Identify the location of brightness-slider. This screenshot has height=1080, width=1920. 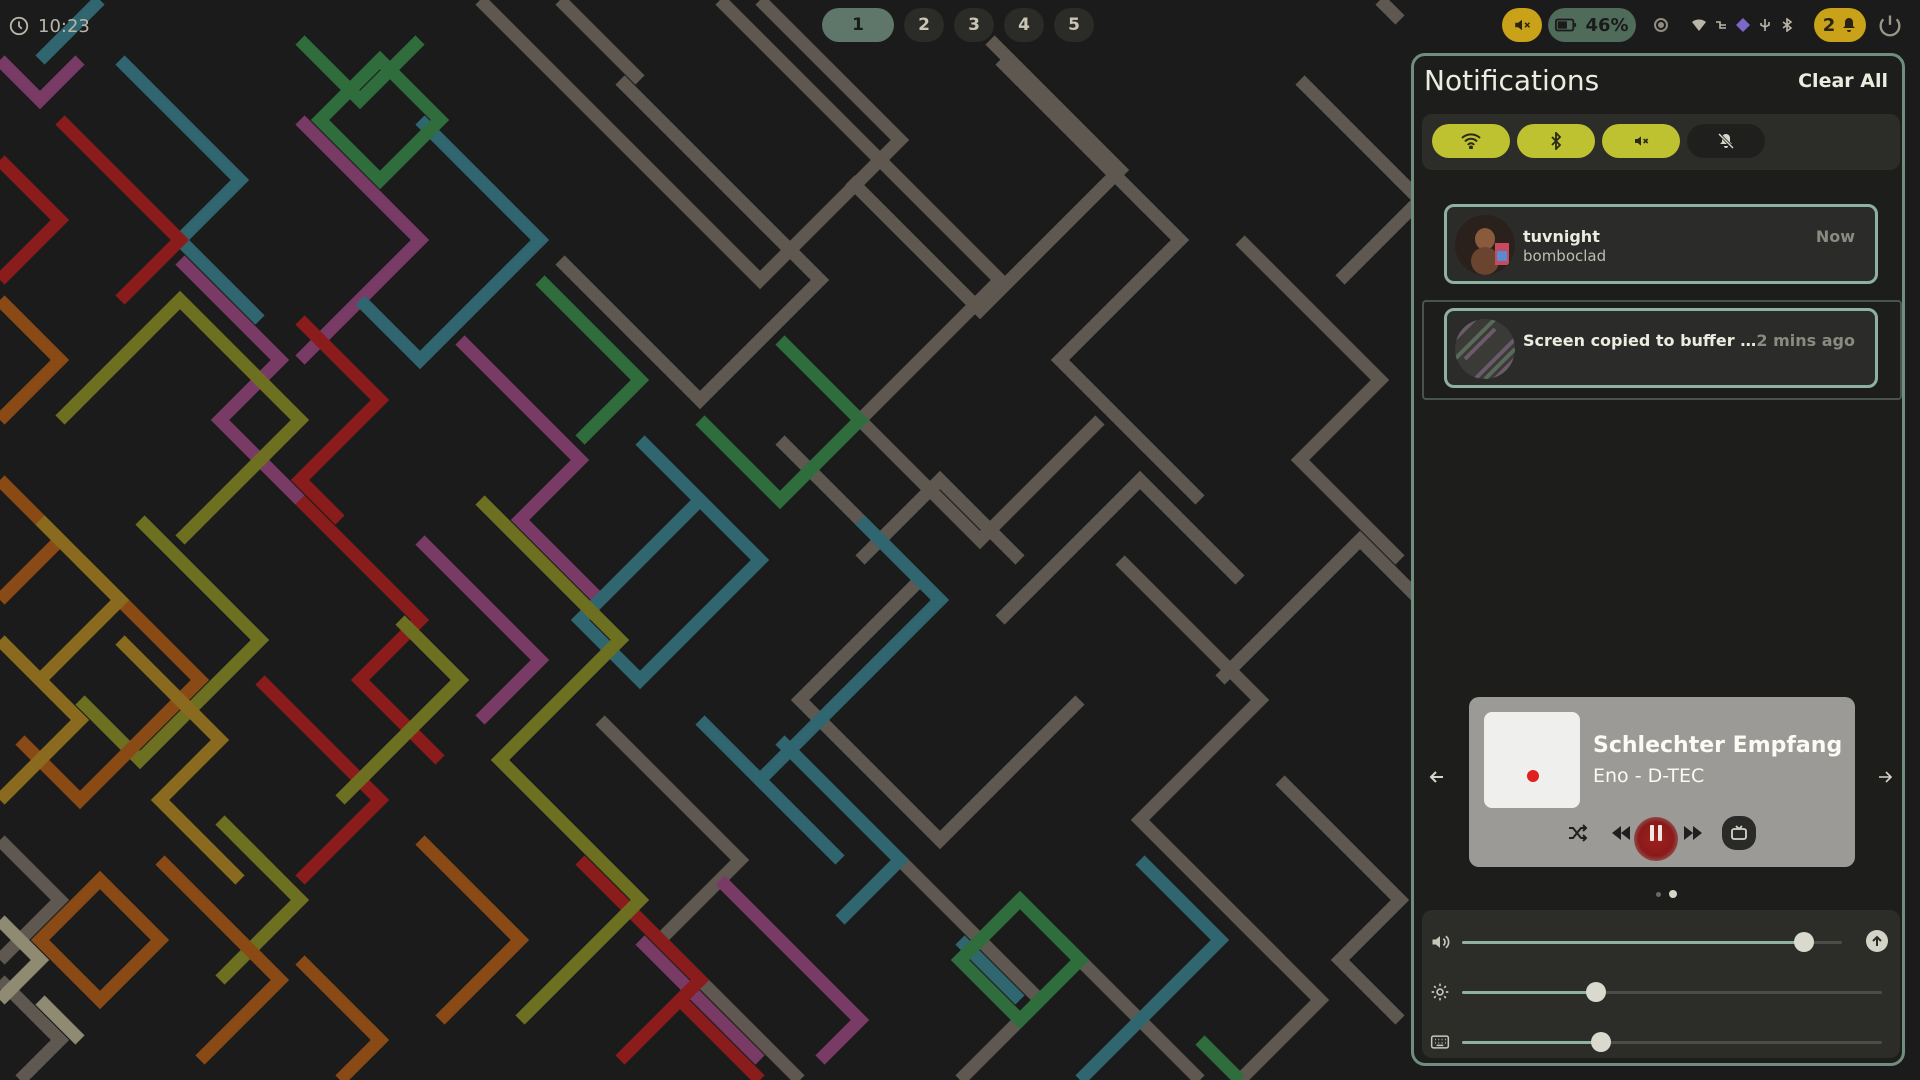
(1672, 992).